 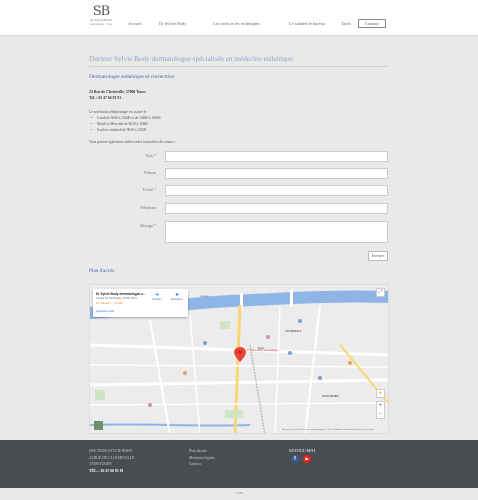 What do you see at coordinates (307, 23) in the screenshot?
I see `nav-cabinet: Le cabinet/le bureau` at bounding box center [307, 23].